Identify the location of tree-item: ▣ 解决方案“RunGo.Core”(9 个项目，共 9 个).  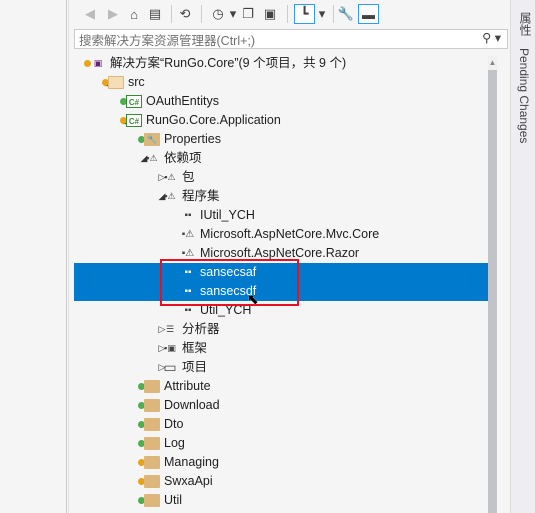
(281, 63).